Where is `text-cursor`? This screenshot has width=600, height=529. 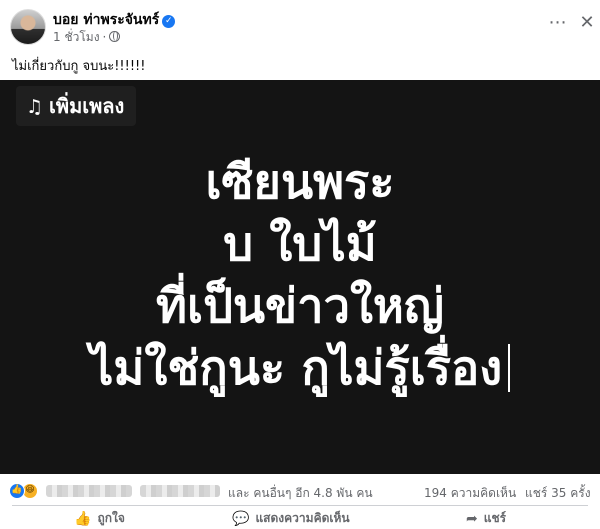
text-cursor is located at coordinates (509, 368).